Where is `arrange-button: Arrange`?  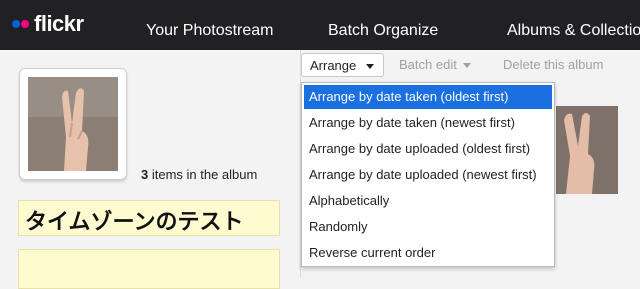
arrange-button: Arrange is located at coordinates (342, 65).